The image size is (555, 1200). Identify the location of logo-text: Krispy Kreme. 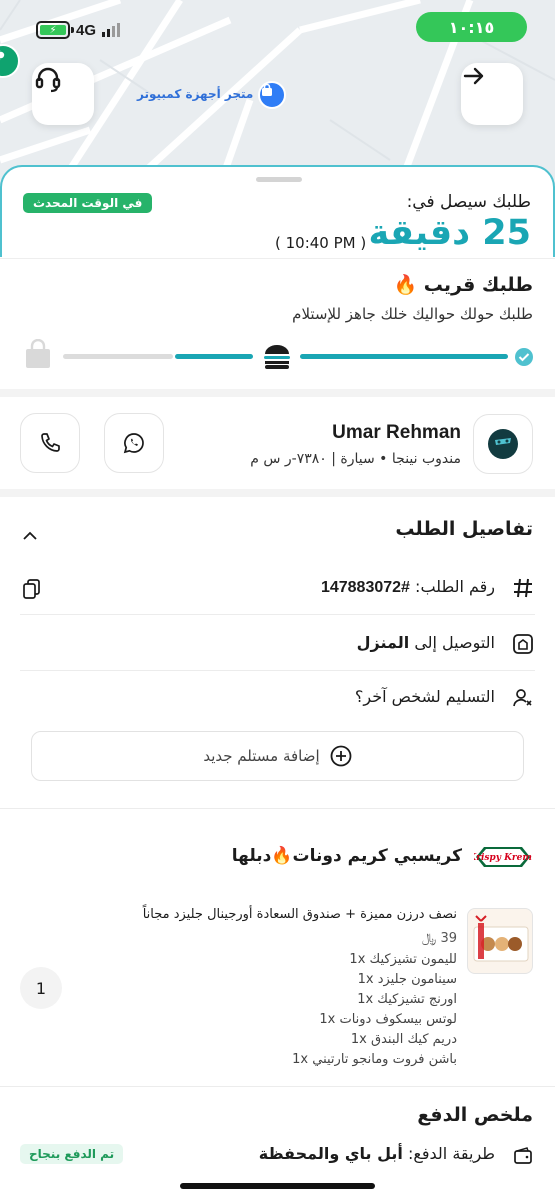
(503, 858).